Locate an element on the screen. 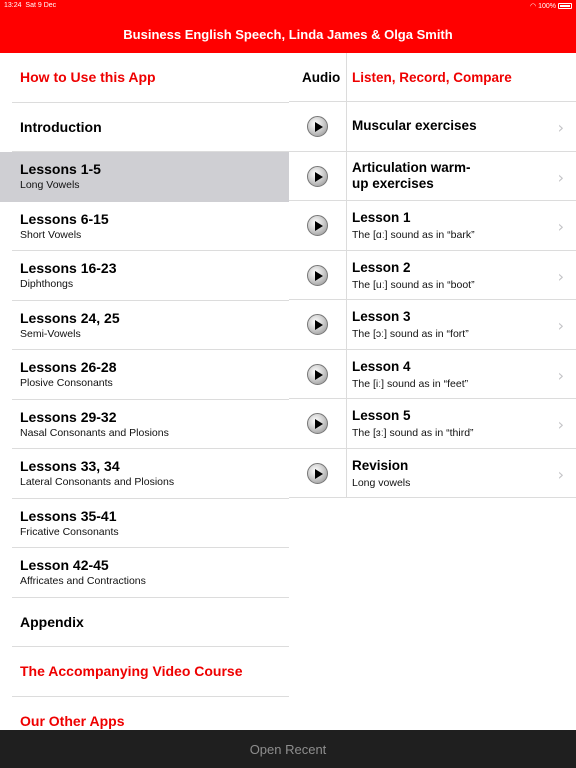 This screenshot has width=576, height=768. audio-item-subtitle: Long vowels is located at coordinates (381, 482).